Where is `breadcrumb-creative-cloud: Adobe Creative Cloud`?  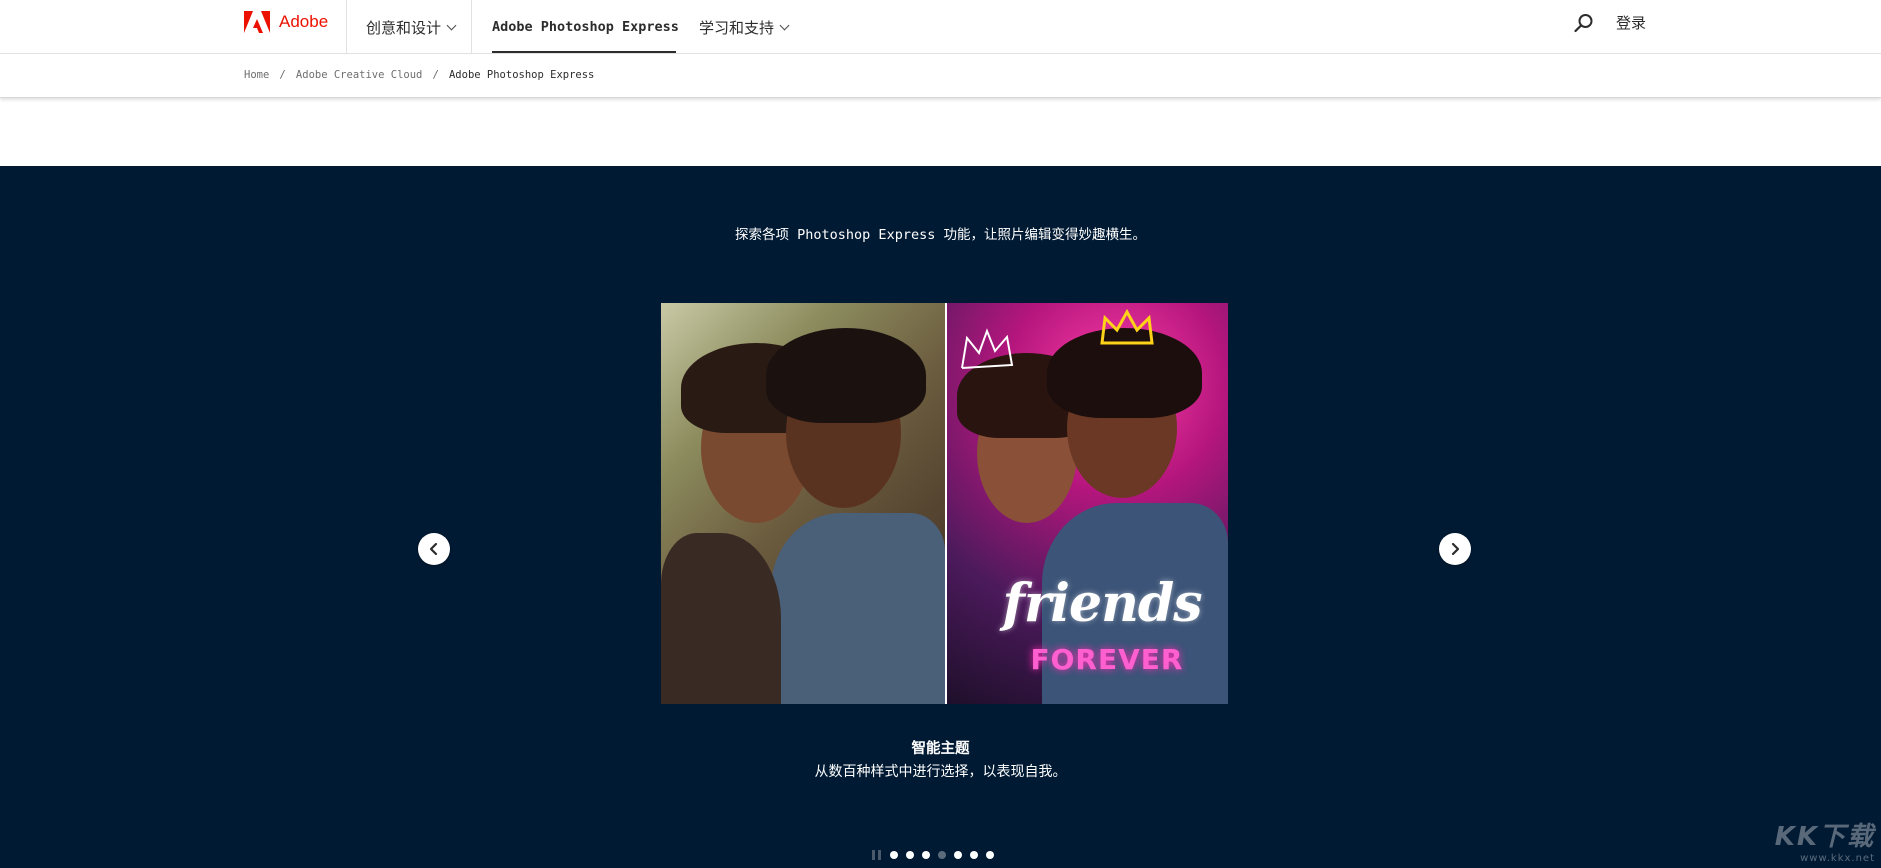 breadcrumb-creative-cloud: Adobe Creative Cloud is located at coordinates (359, 75).